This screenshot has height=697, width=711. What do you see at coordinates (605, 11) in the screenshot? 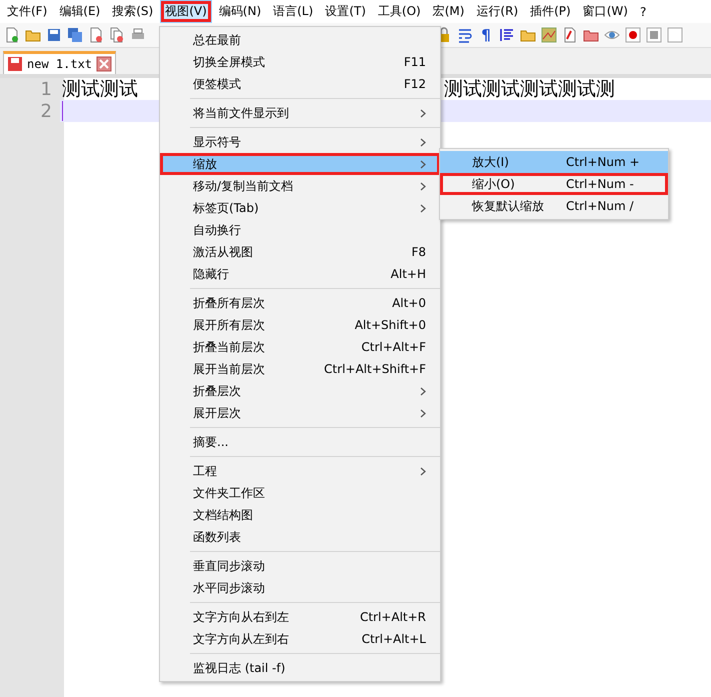
I see `menu-item: 窗口(W)` at bounding box center [605, 11].